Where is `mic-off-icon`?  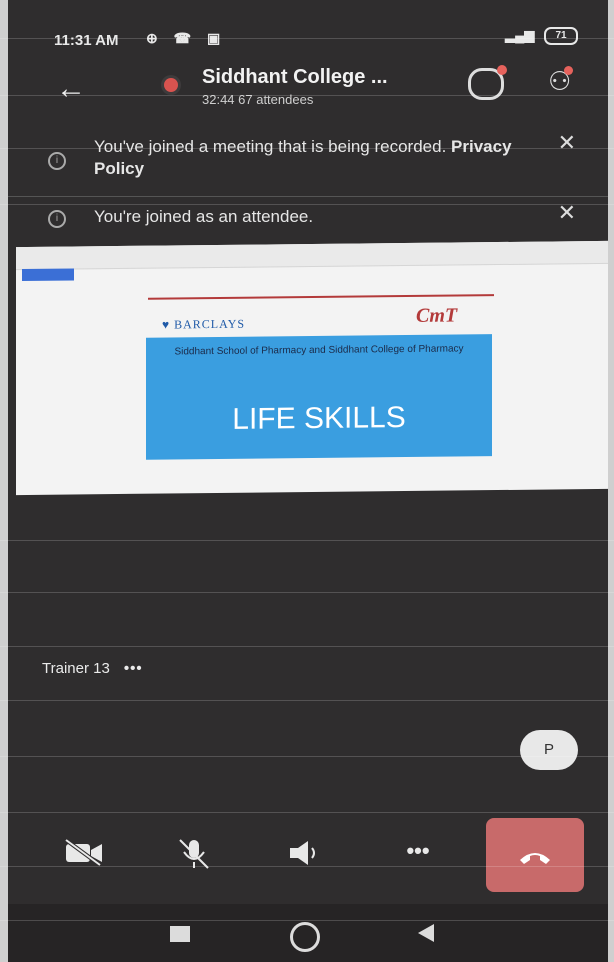 mic-off-icon is located at coordinates (194, 857).